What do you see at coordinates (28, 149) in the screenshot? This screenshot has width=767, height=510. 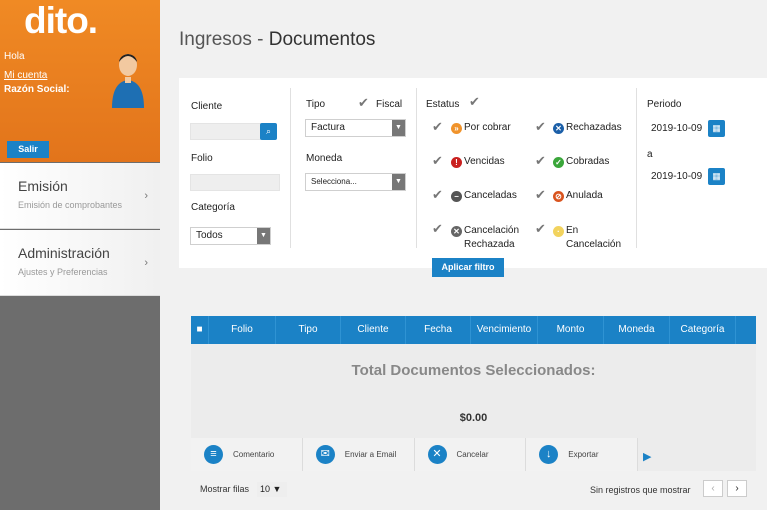 I see `logout-button: Salir` at bounding box center [28, 149].